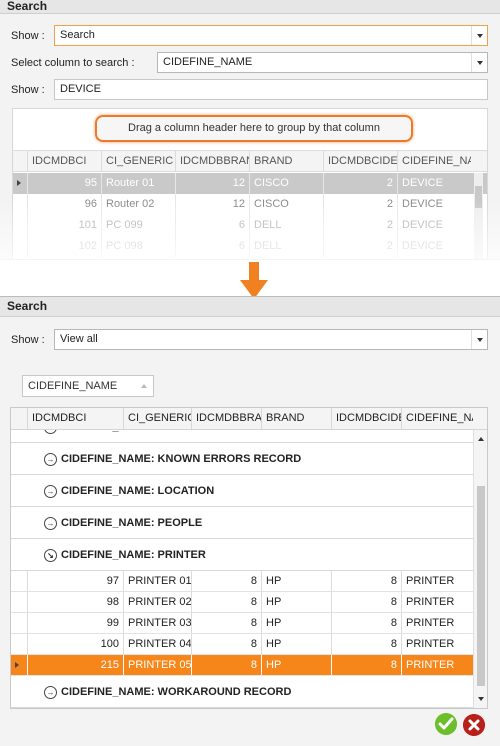  What do you see at coordinates (157, 665) in the screenshot?
I see `cell: PRINTER 05` at bounding box center [157, 665].